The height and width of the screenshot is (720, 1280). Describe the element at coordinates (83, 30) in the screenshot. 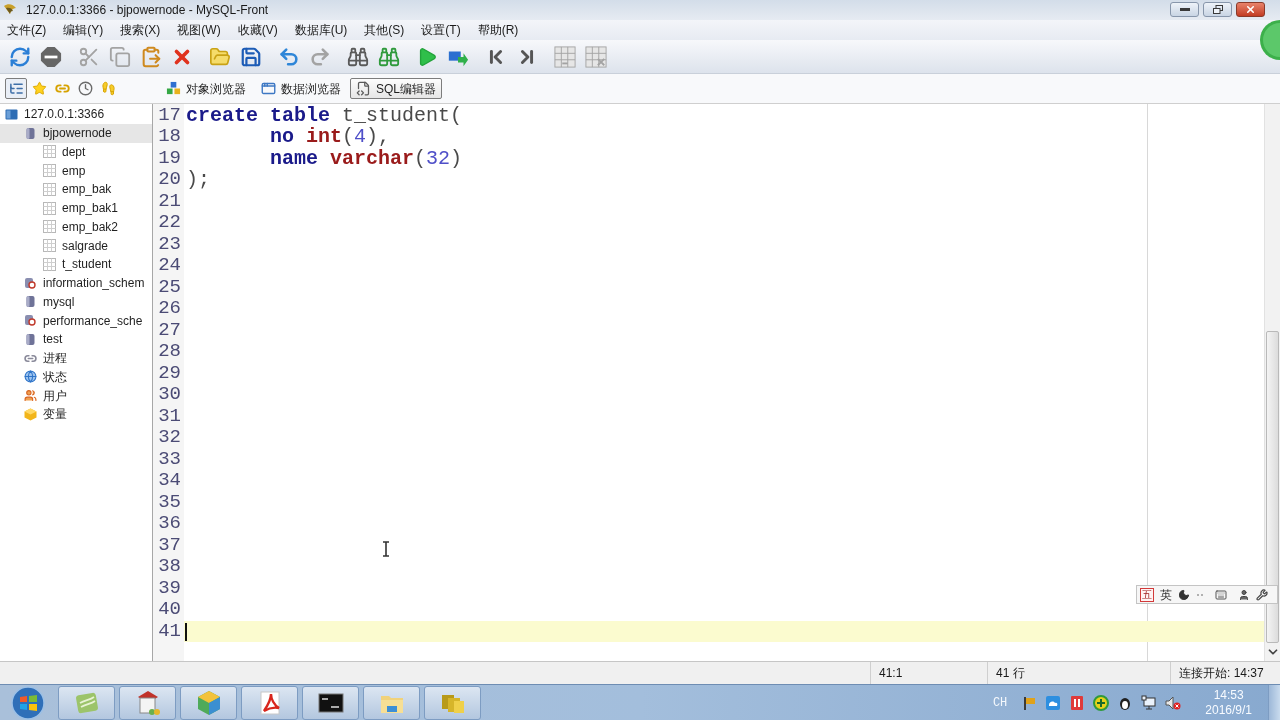

I see `menu-item: 编辑(Y)` at that location.